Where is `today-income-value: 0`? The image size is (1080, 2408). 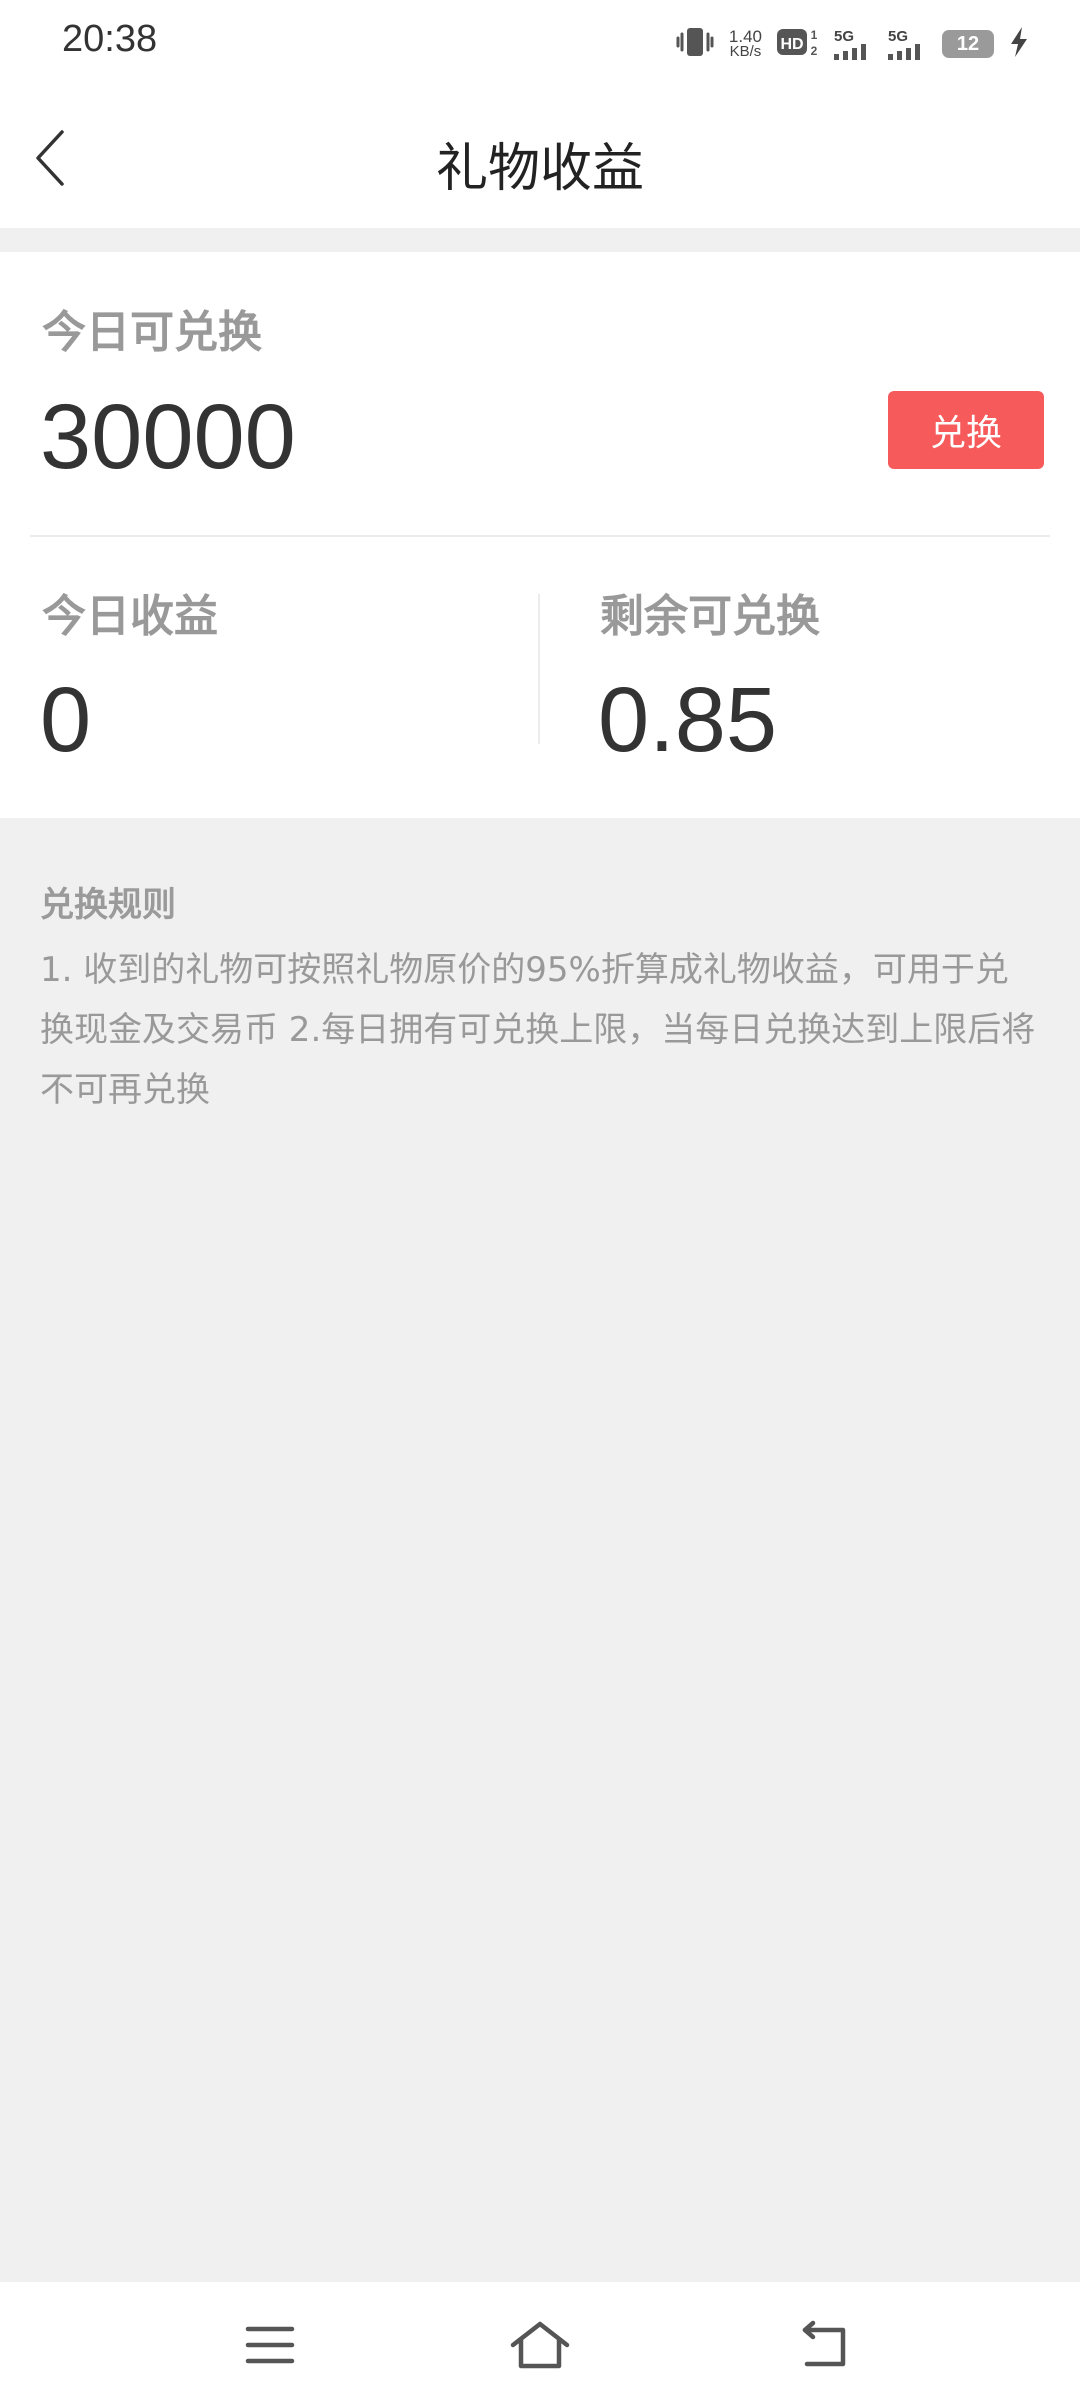
today-income-value: 0 is located at coordinates (66, 720).